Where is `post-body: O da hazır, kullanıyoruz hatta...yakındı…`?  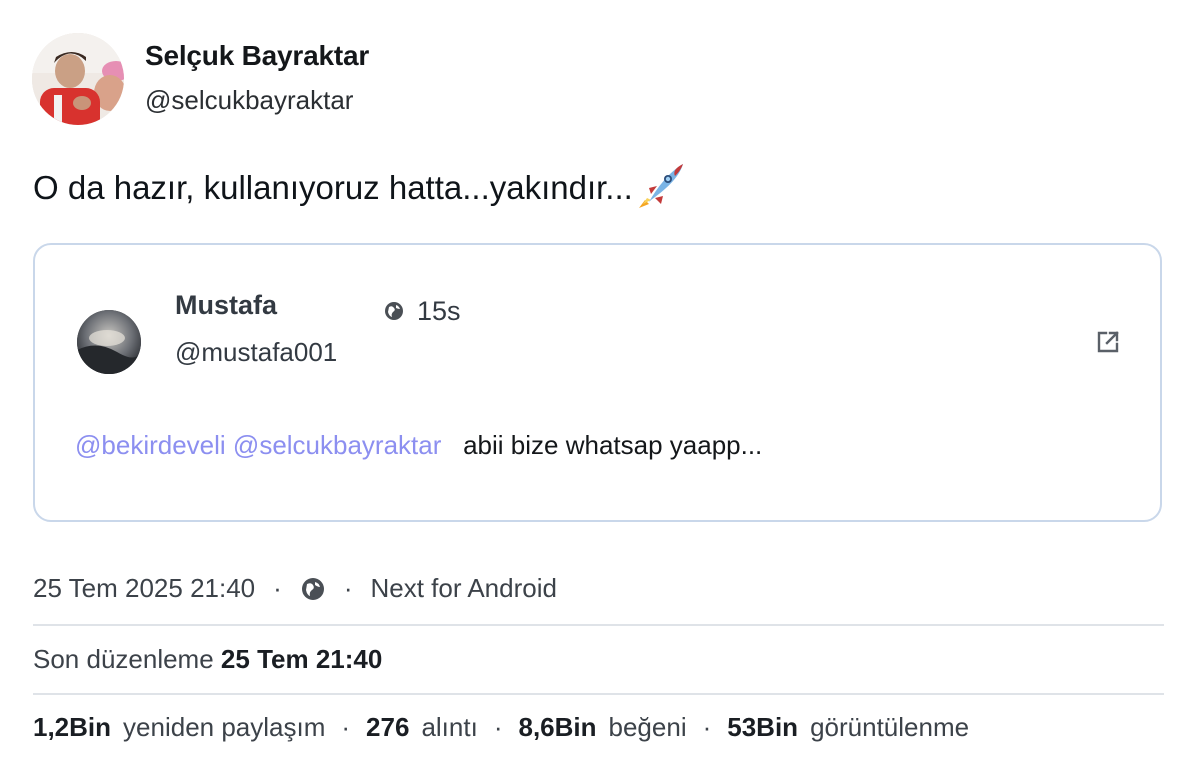
post-body: O da hazır, kullanıyoruz hatta...yakındı… is located at coordinates (333, 187).